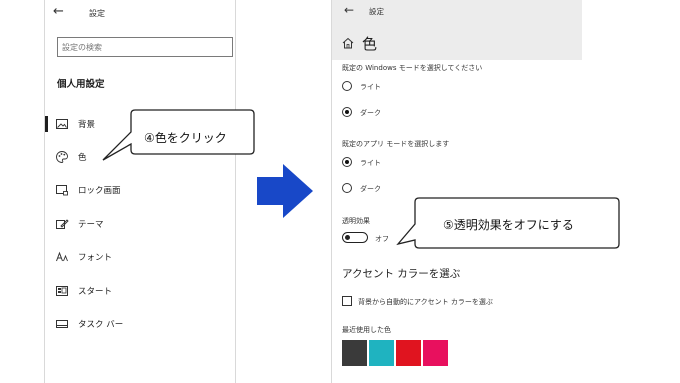  What do you see at coordinates (82, 158) in the screenshot?
I see `nav-item-label: 色` at bounding box center [82, 158].